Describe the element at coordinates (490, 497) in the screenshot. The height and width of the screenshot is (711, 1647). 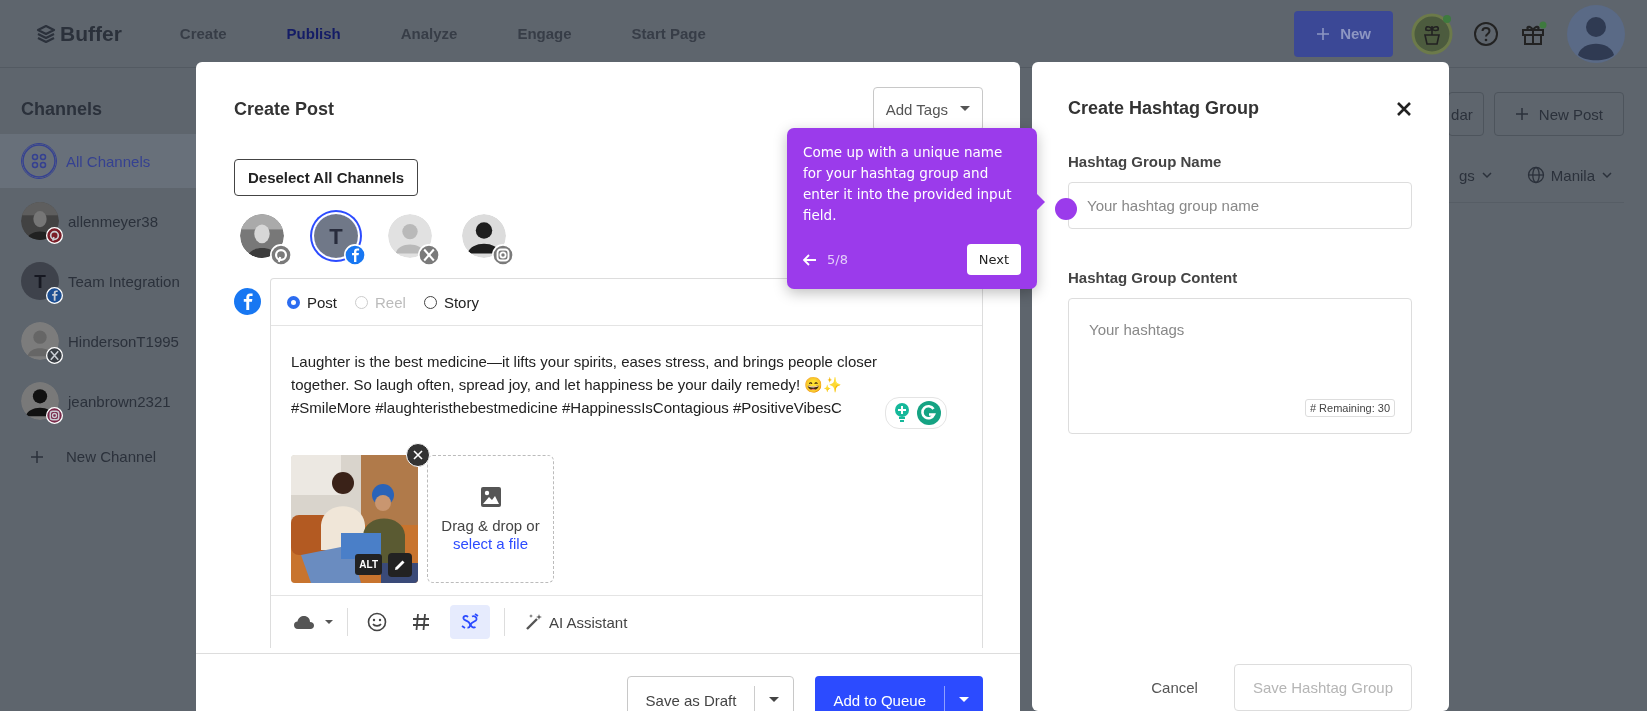
I see `image-icon` at that location.